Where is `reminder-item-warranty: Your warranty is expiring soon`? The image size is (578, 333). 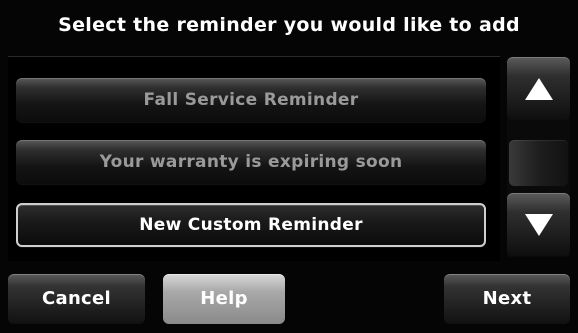
reminder-item-warranty: Your warranty is expiring soon is located at coordinates (251, 162).